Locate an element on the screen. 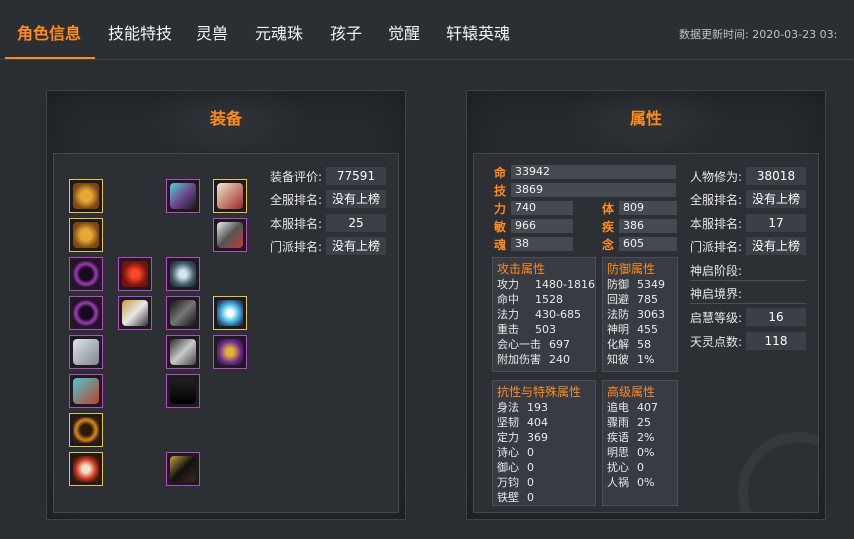  advanced-attributes-block: 高级属性 追电 407 骤雨 25 疾语 2% 明思 0% 扰心 0 人祸 0% is located at coordinates (640, 443).